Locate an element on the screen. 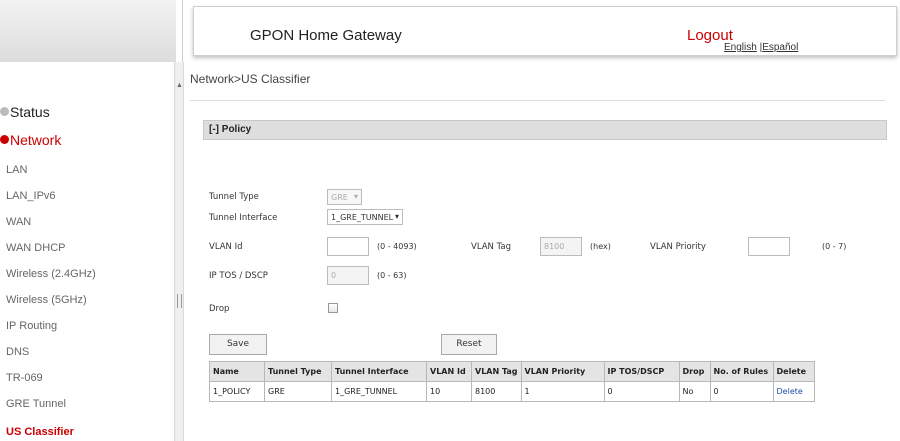  sidebar-item-wan: WAN is located at coordinates (18, 222).